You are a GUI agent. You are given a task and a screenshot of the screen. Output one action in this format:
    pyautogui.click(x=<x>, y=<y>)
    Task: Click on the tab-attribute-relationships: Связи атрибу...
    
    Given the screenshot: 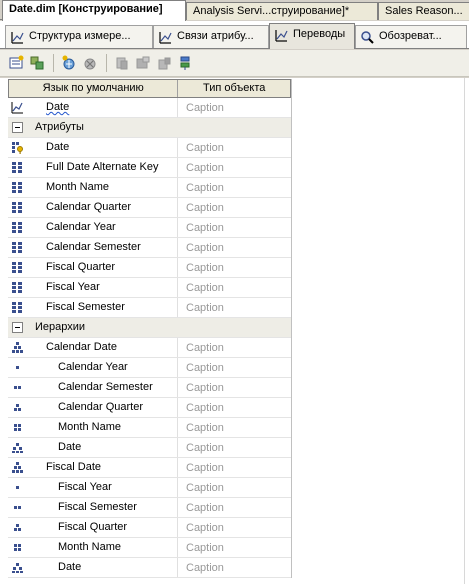 What is the action you would take?
    pyautogui.click(x=211, y=36)
    